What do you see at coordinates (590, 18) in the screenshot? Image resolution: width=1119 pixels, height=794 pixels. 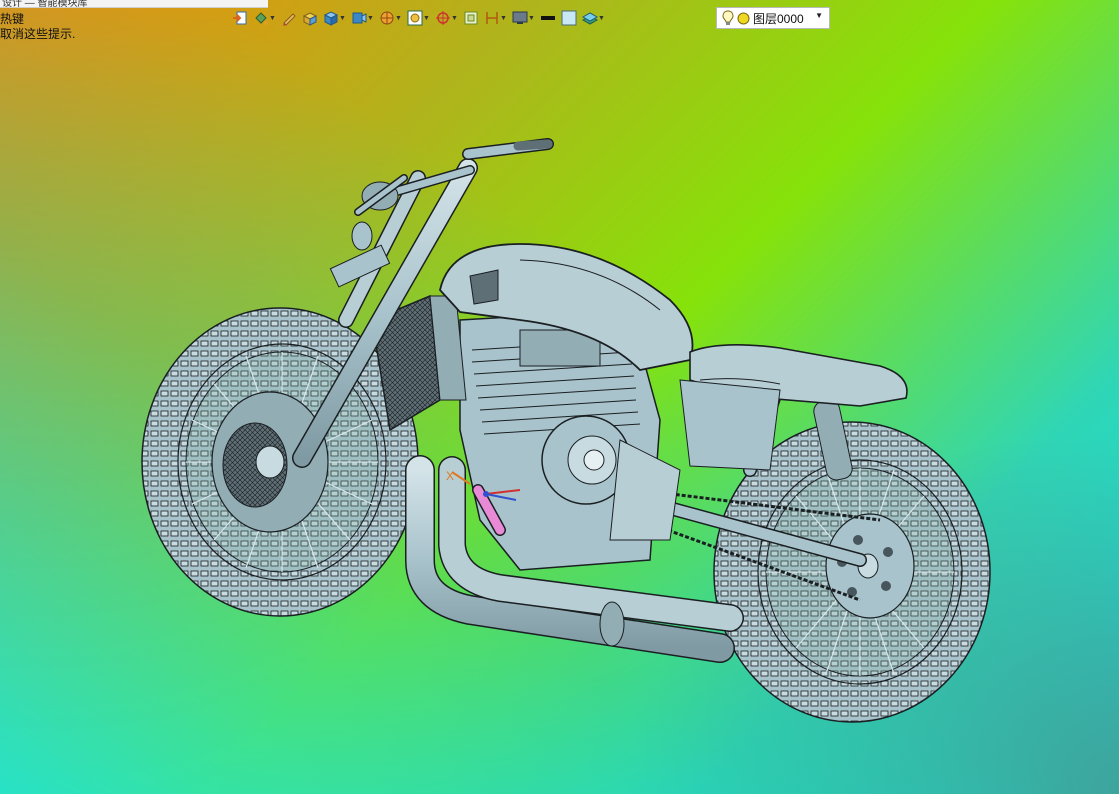 I see `layers-icon` at bounding box center [590, 18].